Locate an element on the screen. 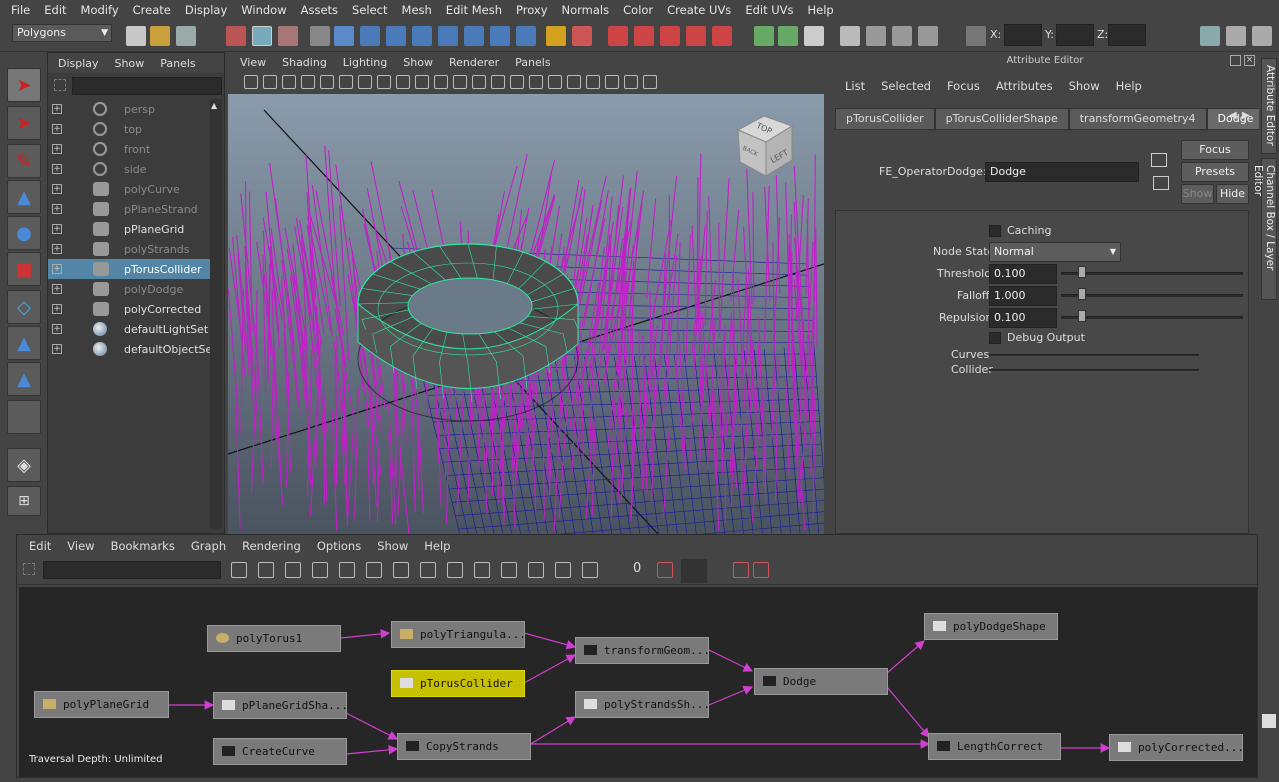  menu-proxy: Proxy is located at coordinates (532, 10).